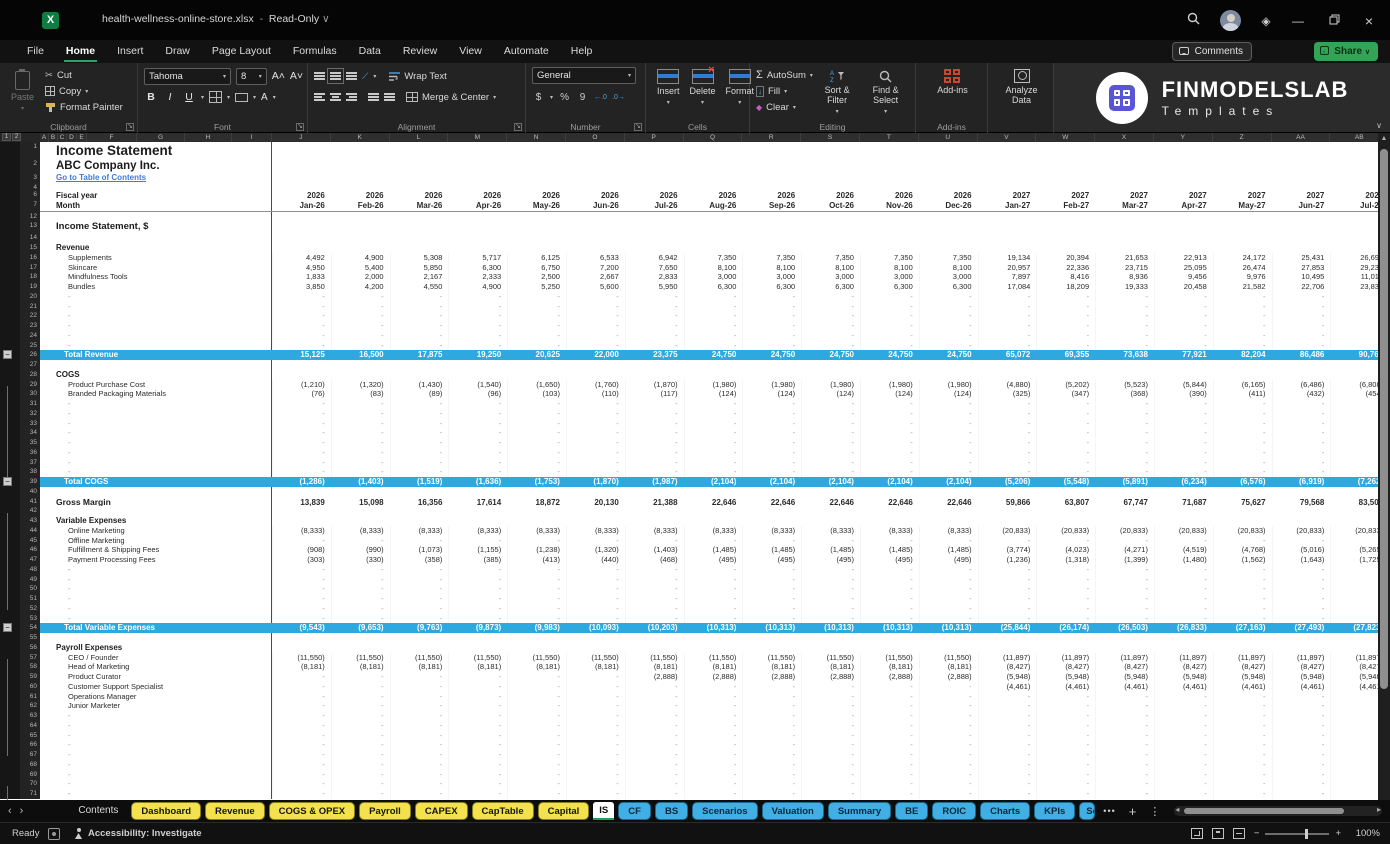 The width and height of the screenshot is (1390, 844). Describe the element at coordinates (477, 205) in the screenshot. I see `cell: Apr-26` at that location.